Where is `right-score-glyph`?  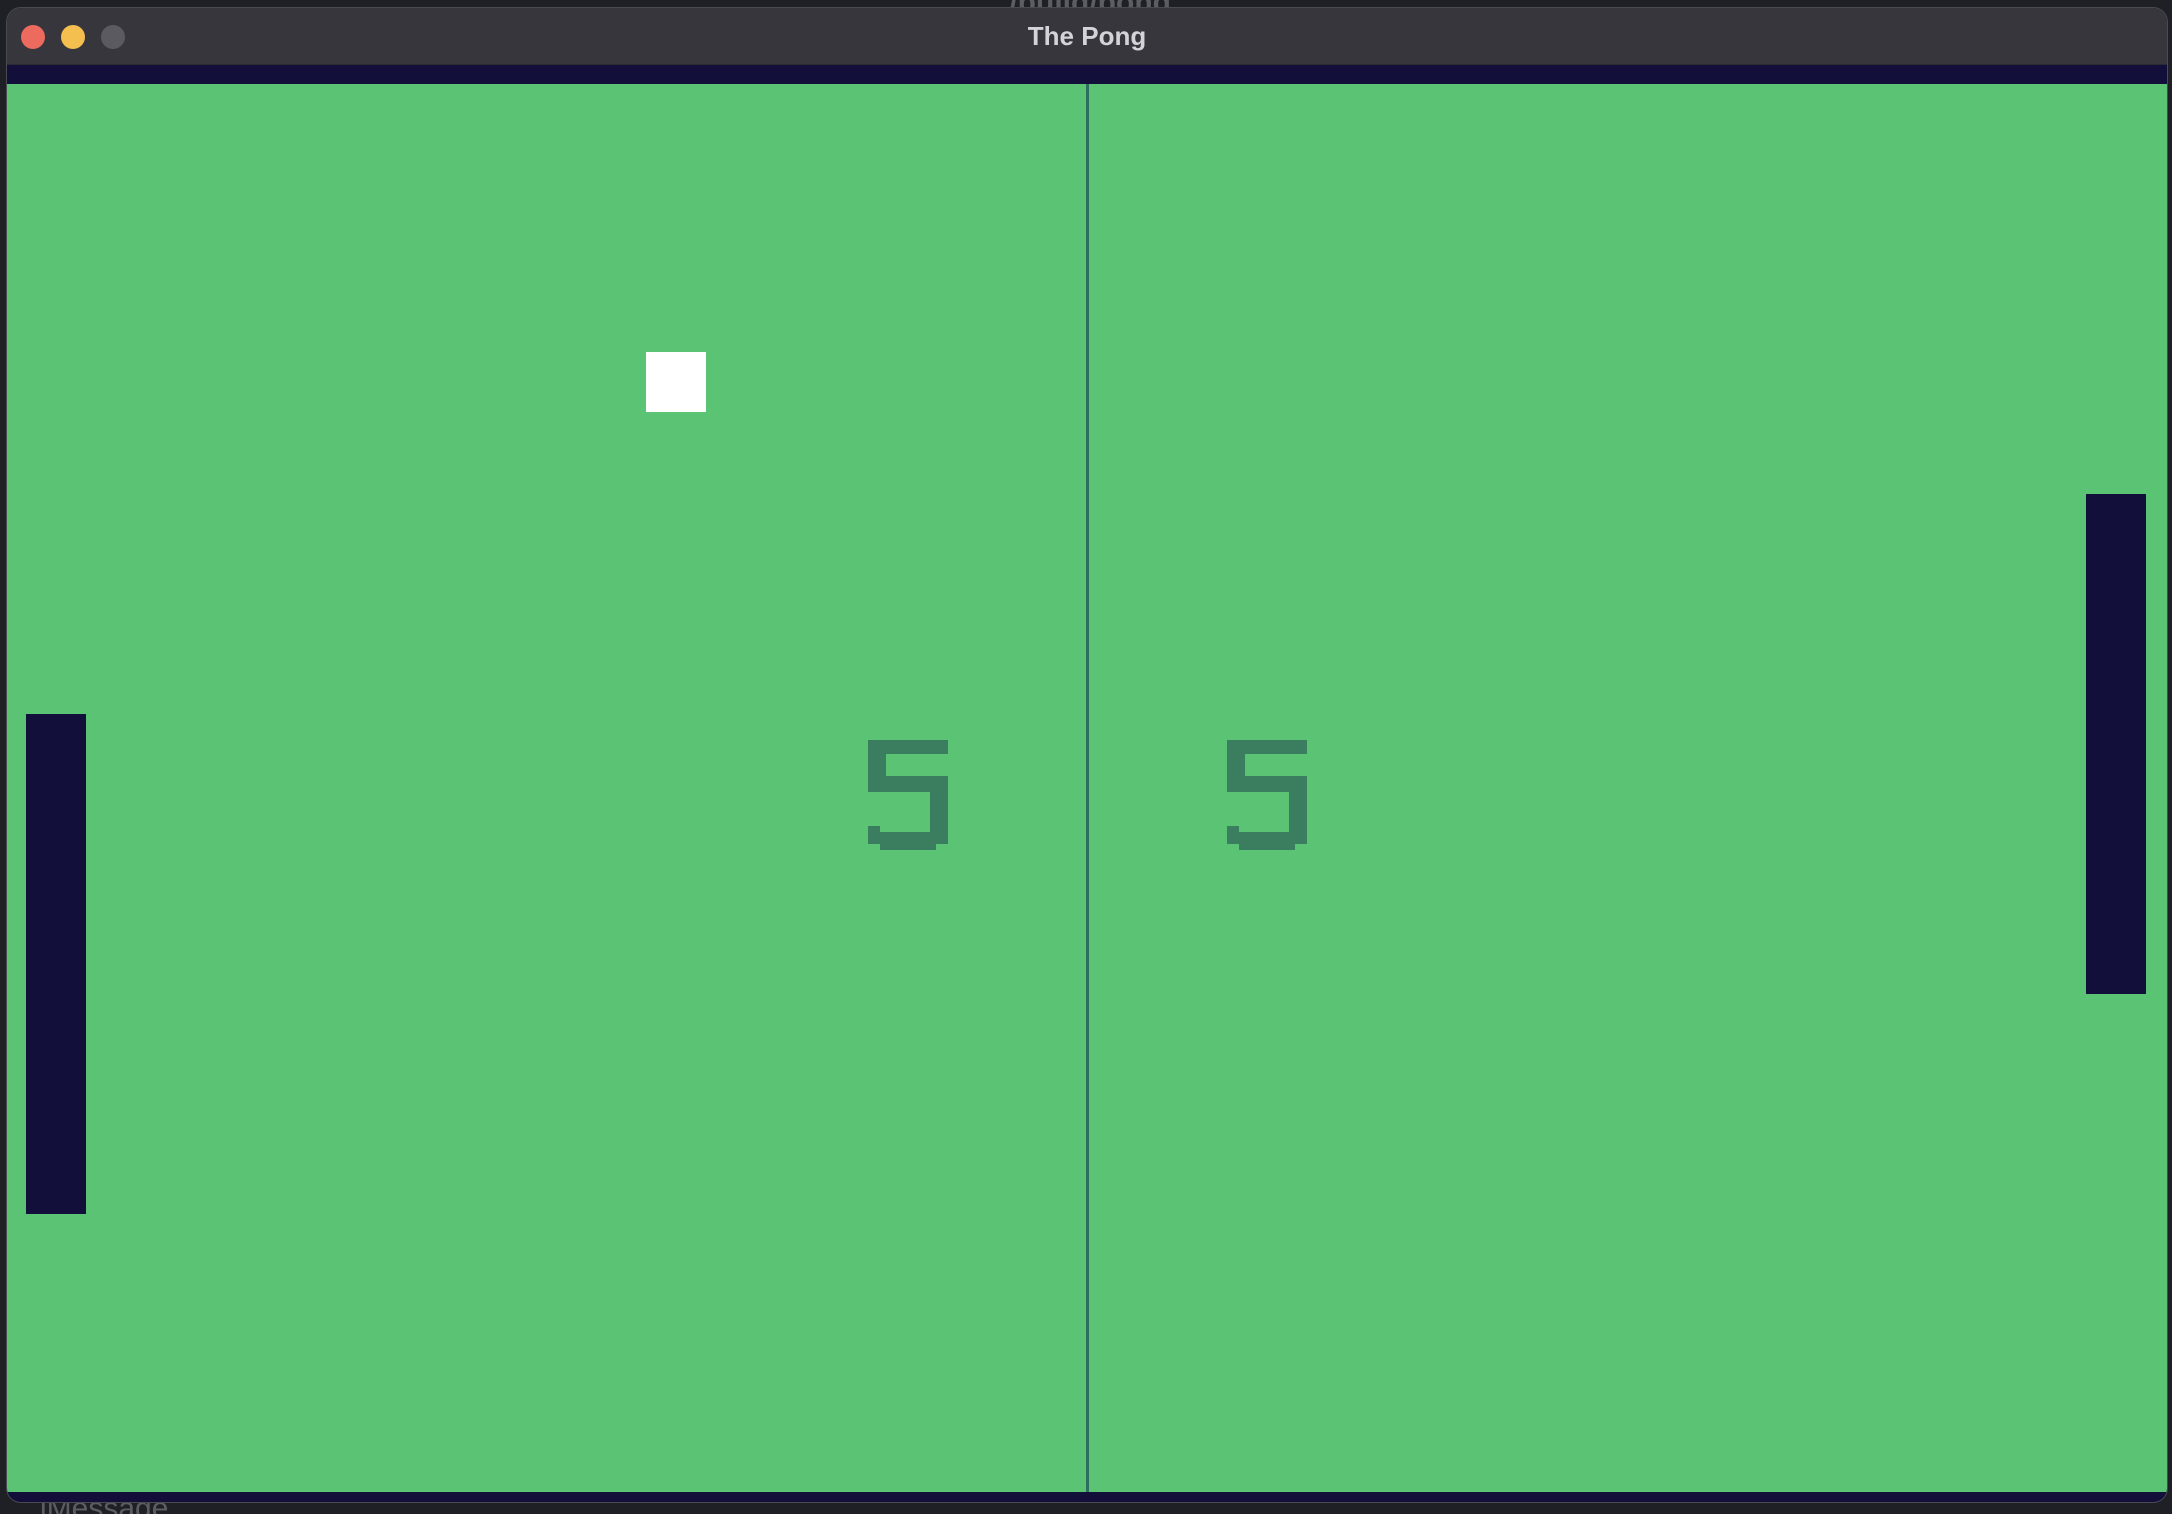 right-score-glyph is located at coordinates (1267, 795).